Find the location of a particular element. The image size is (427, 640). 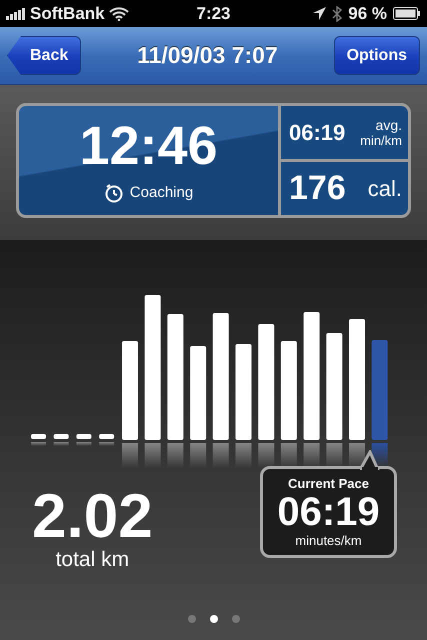

coaching-label: Coaching is located at coordinates (162, 192).